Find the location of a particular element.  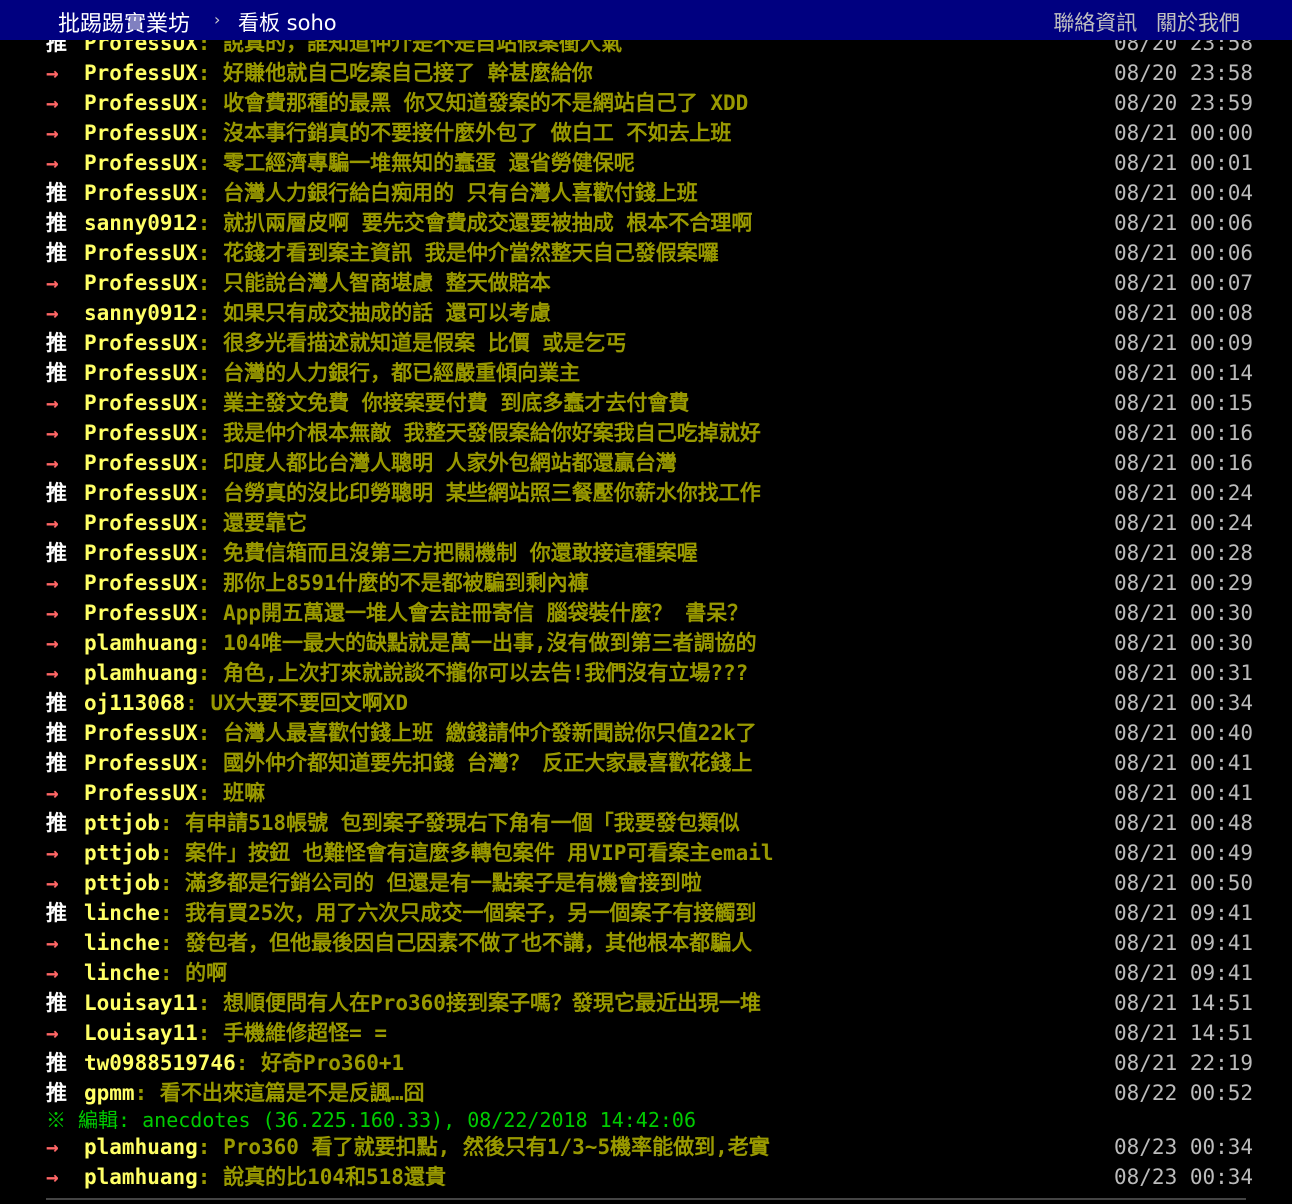

push-line: ProfessUX: 印度人都比台灣人聰明 人家外包網站都還贏台灣 is located at coordinates (380, 463).